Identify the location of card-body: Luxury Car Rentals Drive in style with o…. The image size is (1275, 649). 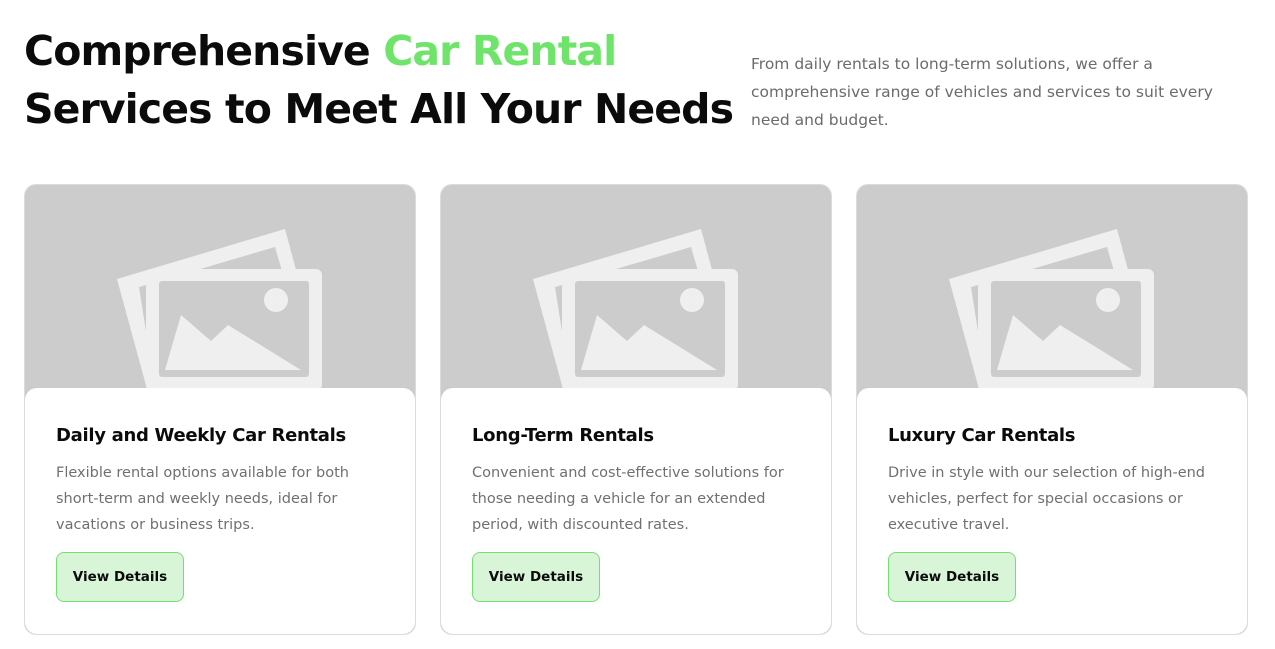
(1052, 511).